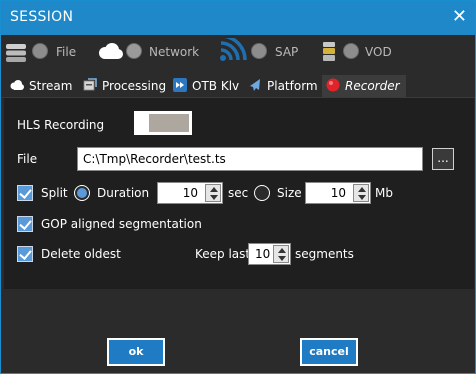 Image resolution: width=476 pixels, height=374 pixels. I want to click on tab-recorder-label: Recorder, so click(372, 86).